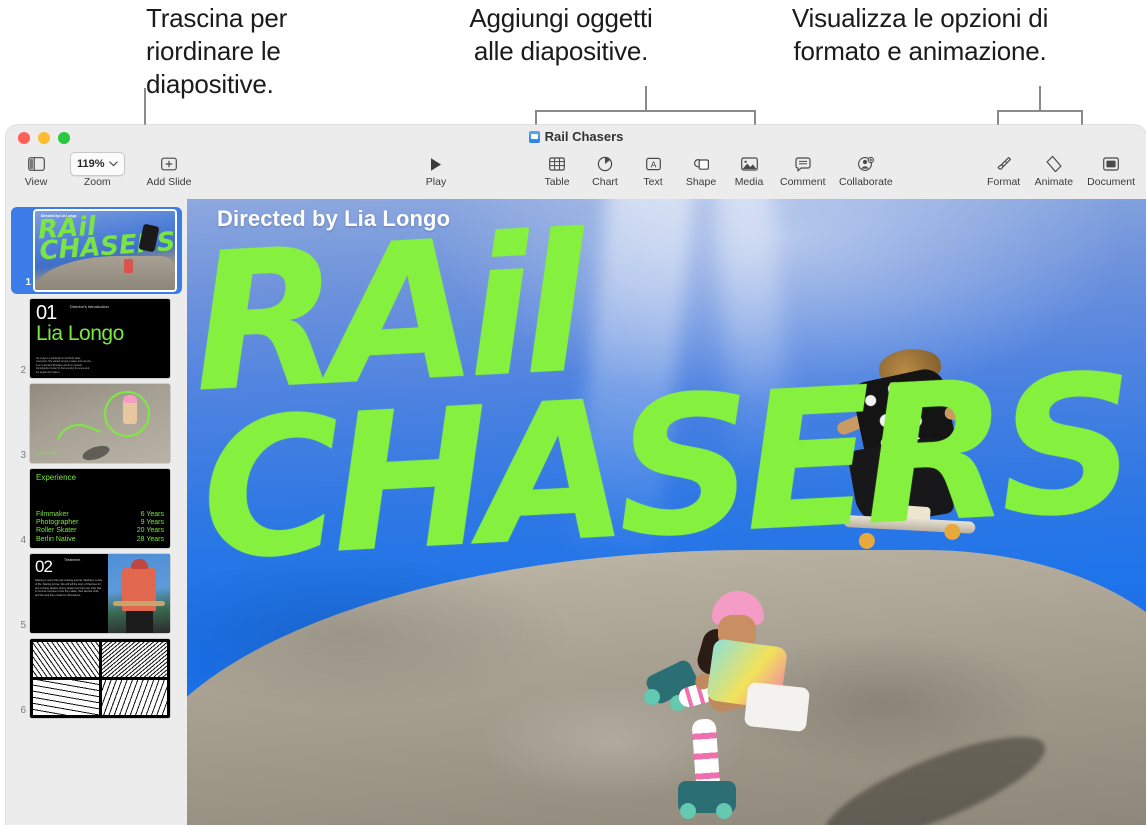 This screenshot has width=1146, height=825. What do you see at coordinates (436, 164) in the screenshot?
I see `play-triangle-icon` at bounding box center [436, 164].